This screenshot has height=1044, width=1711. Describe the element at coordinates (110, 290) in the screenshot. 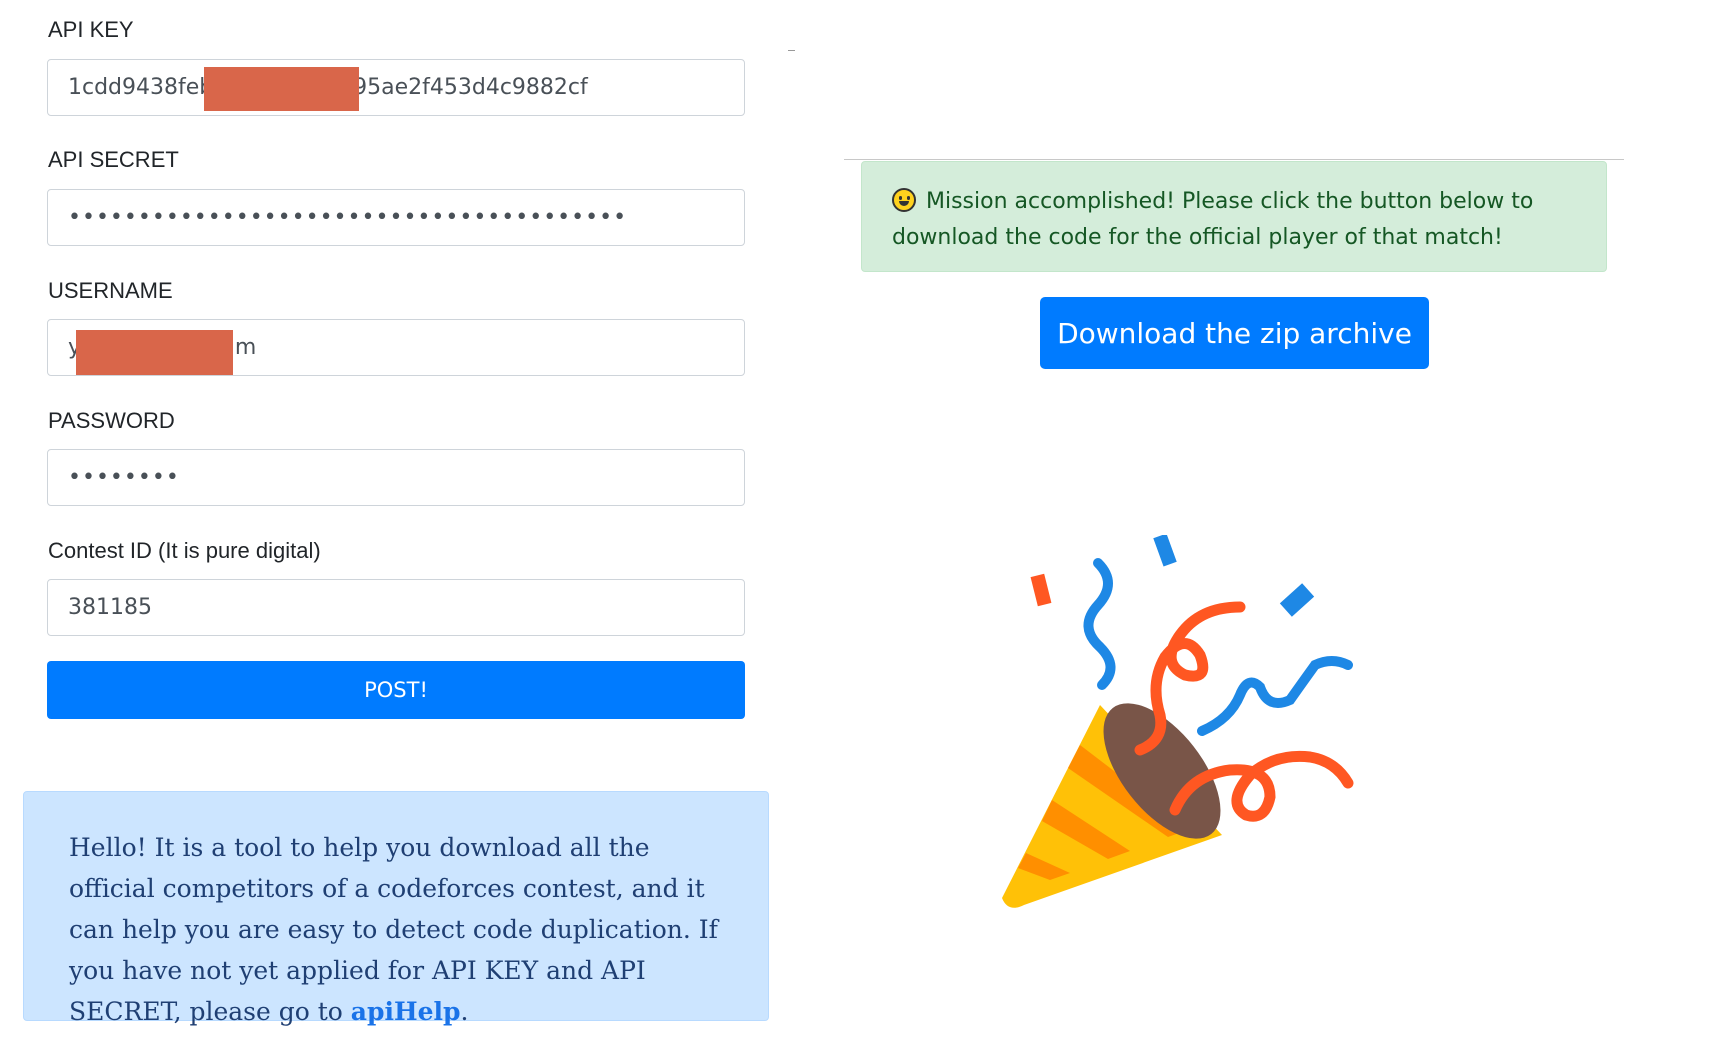

I see `username-label: USERNAME` at that location.